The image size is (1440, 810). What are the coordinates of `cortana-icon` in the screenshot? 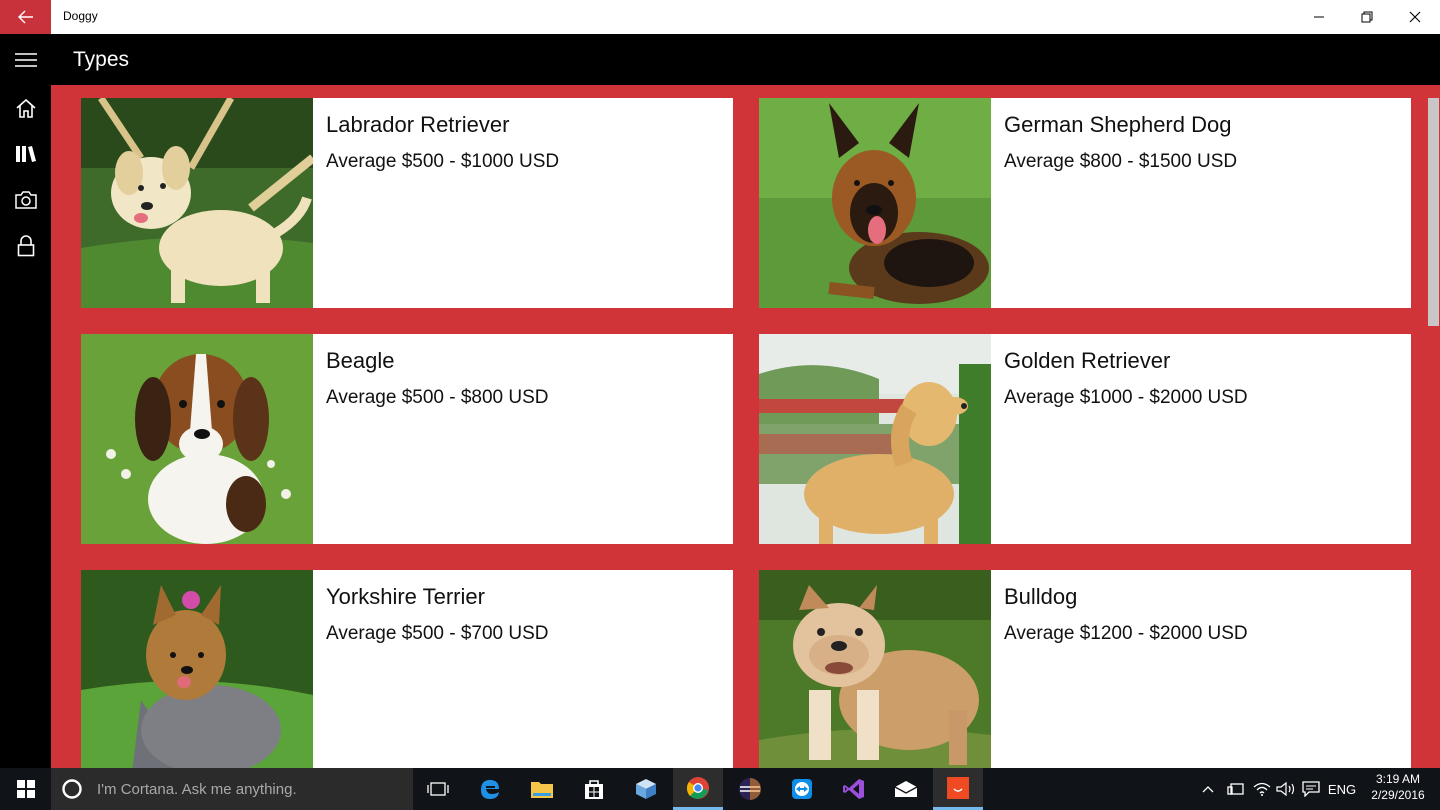 It's located at (72, 789).